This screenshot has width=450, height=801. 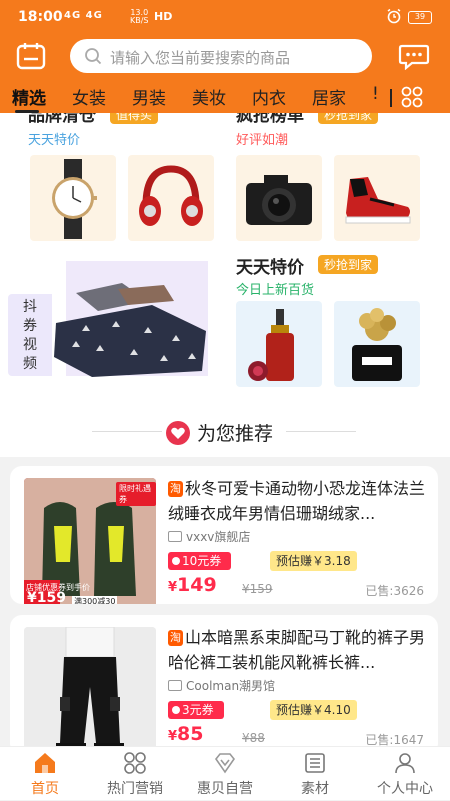 I want to click on nav-home-label: 首页, so click(x=45, y=789).